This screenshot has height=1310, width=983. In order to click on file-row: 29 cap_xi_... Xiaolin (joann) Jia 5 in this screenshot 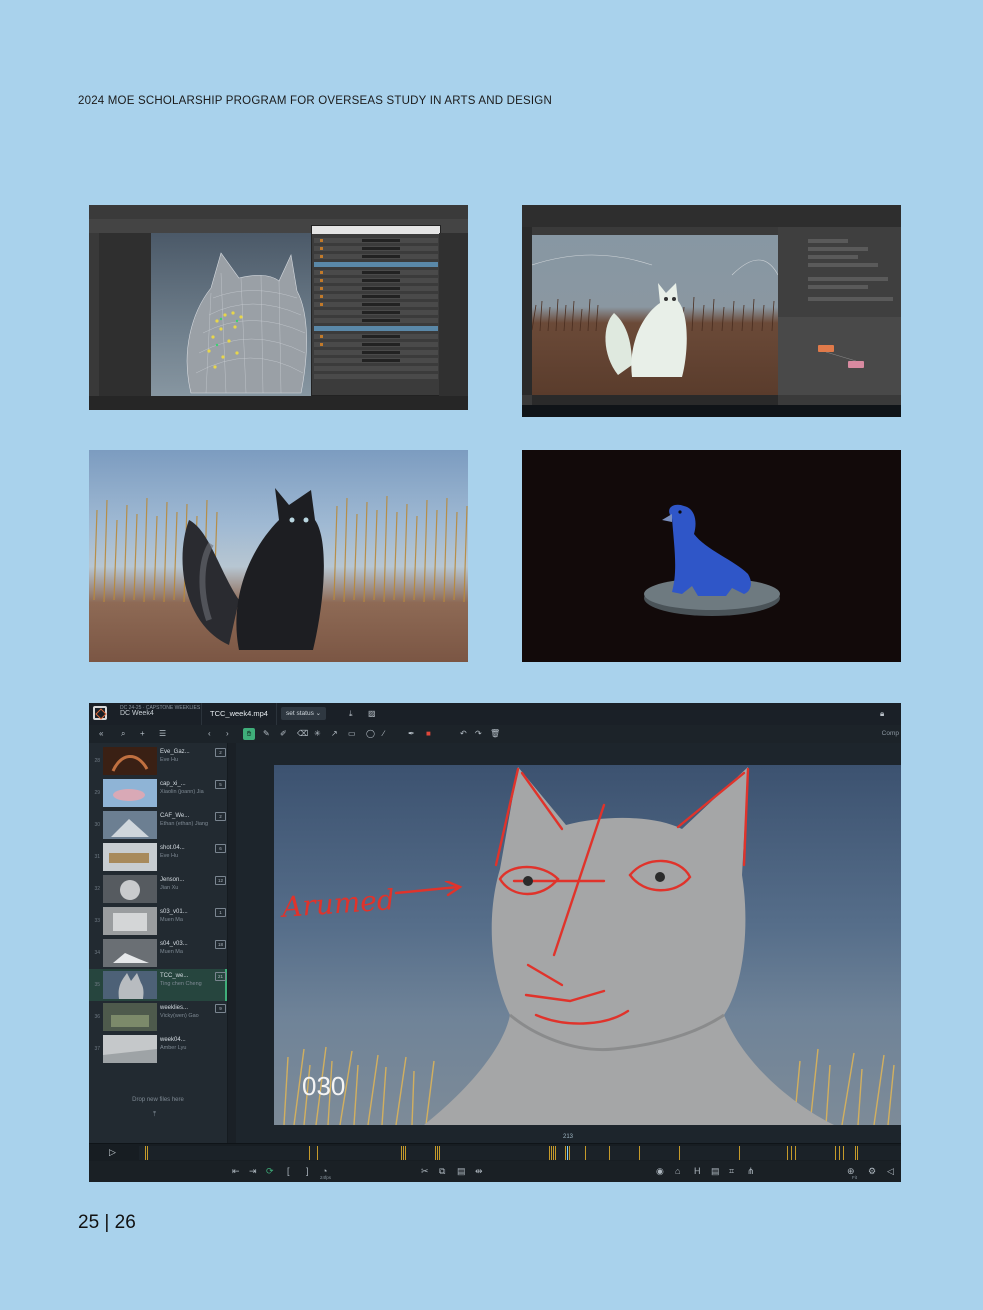, I will do `click(158, 793)`.